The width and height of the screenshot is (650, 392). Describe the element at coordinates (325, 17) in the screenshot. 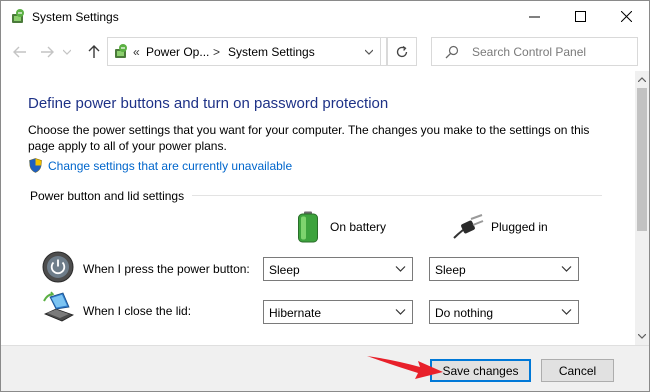

I see `title-bar: System Settings` at that location.